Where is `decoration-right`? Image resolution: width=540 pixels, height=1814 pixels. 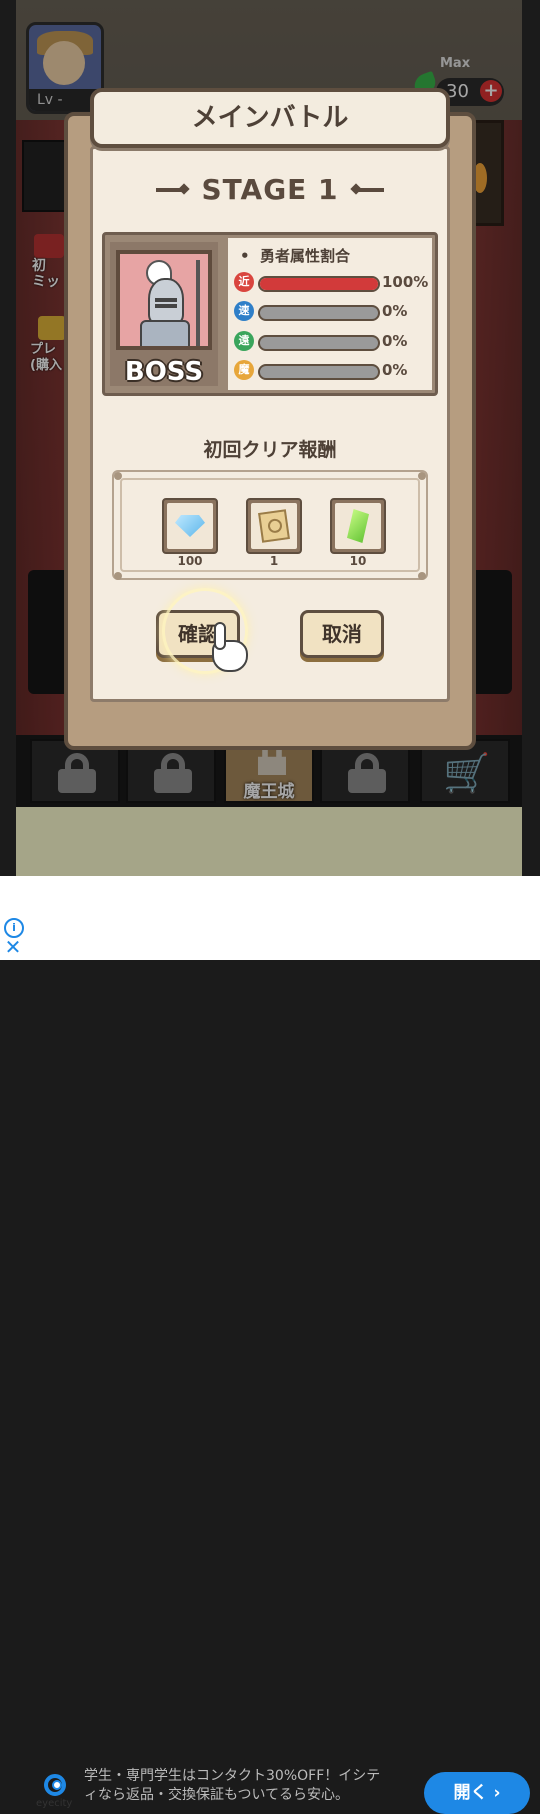
decoration-right is located at coordinates (369, 190).